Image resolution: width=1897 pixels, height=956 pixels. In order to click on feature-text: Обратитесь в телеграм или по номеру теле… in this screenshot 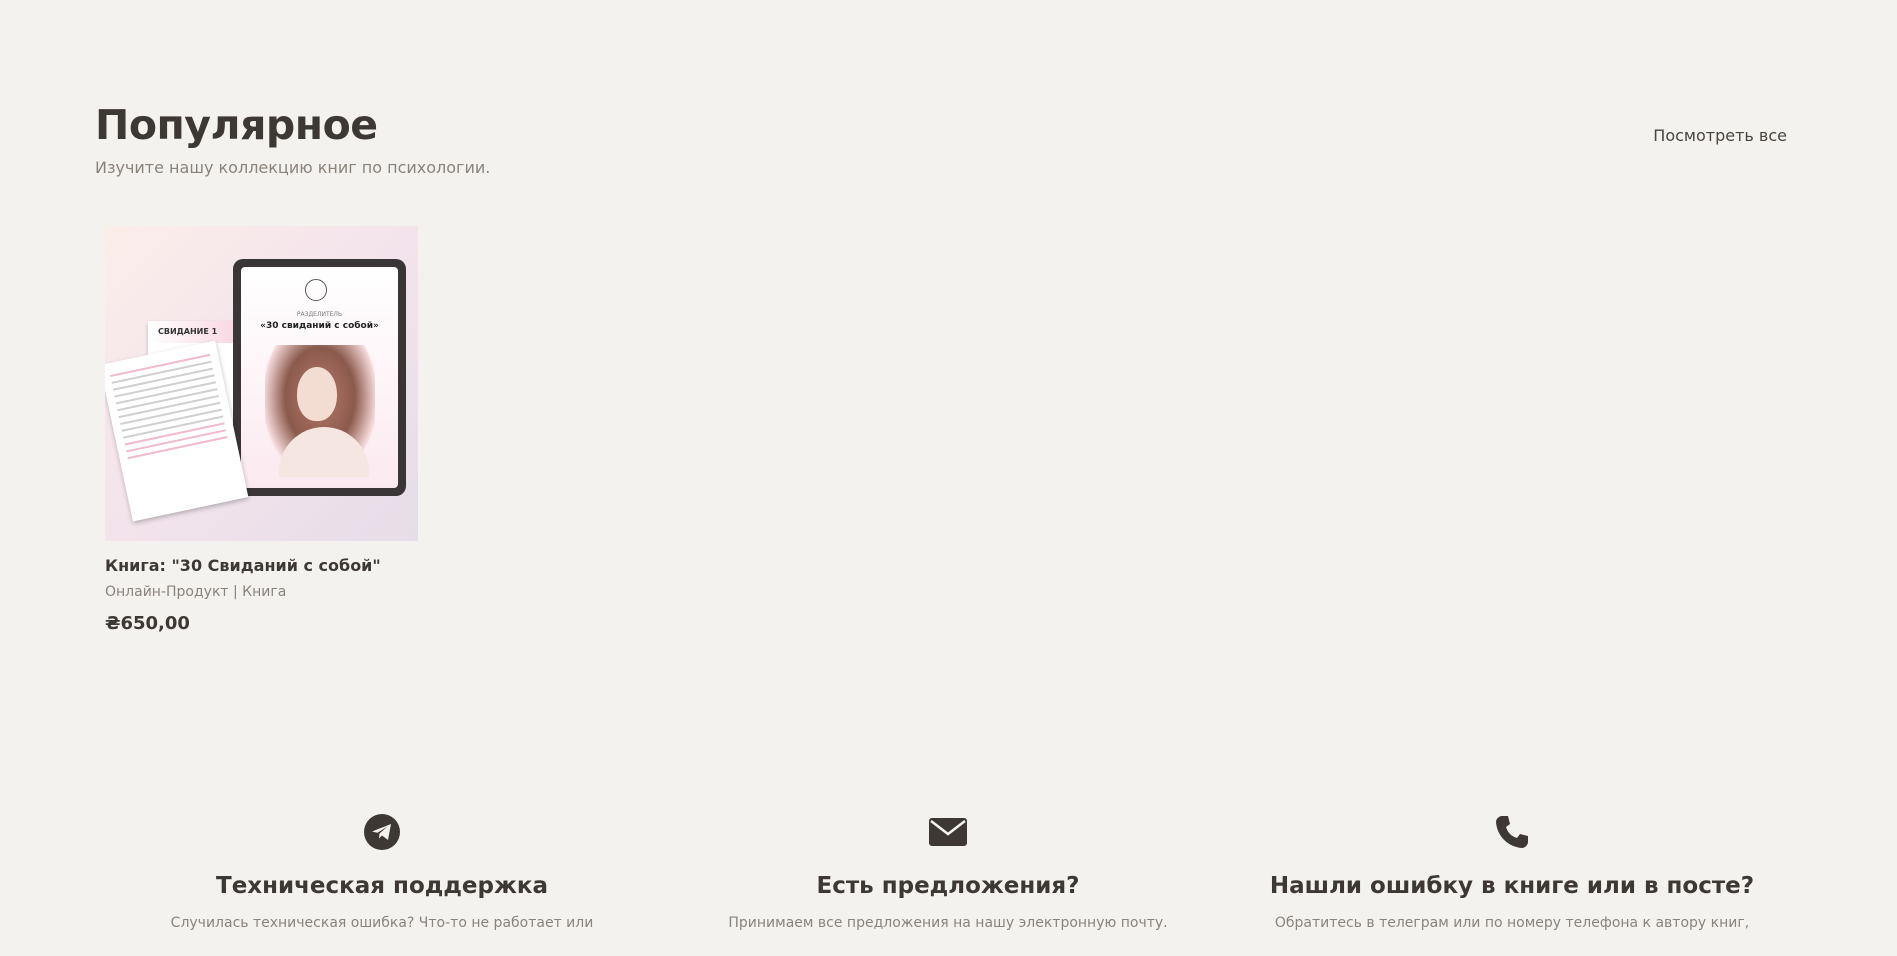, I will do `click(1512, 923)`.